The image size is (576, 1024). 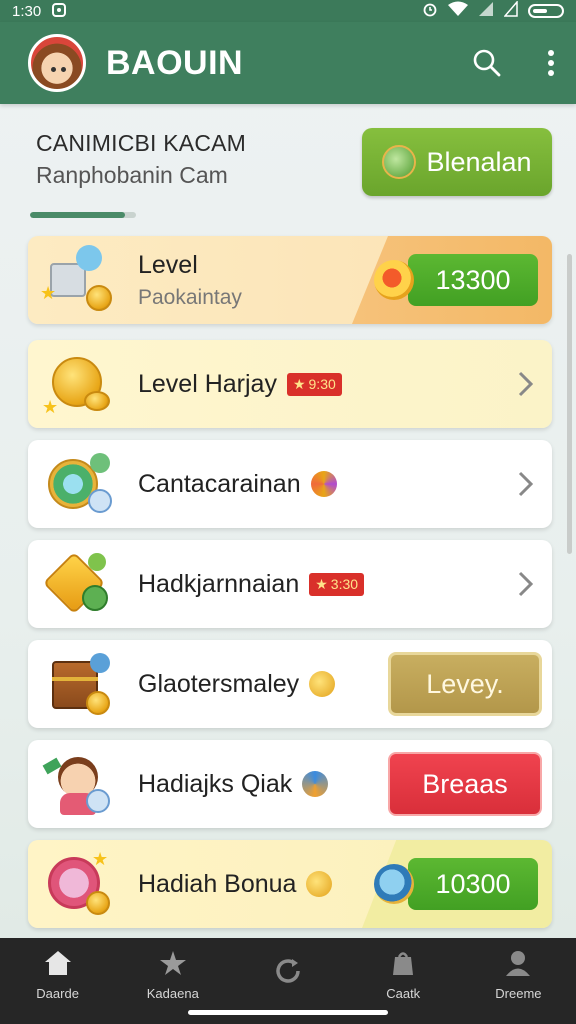 I want to click on nav-home: Daarde, so click(x=57, y=981).